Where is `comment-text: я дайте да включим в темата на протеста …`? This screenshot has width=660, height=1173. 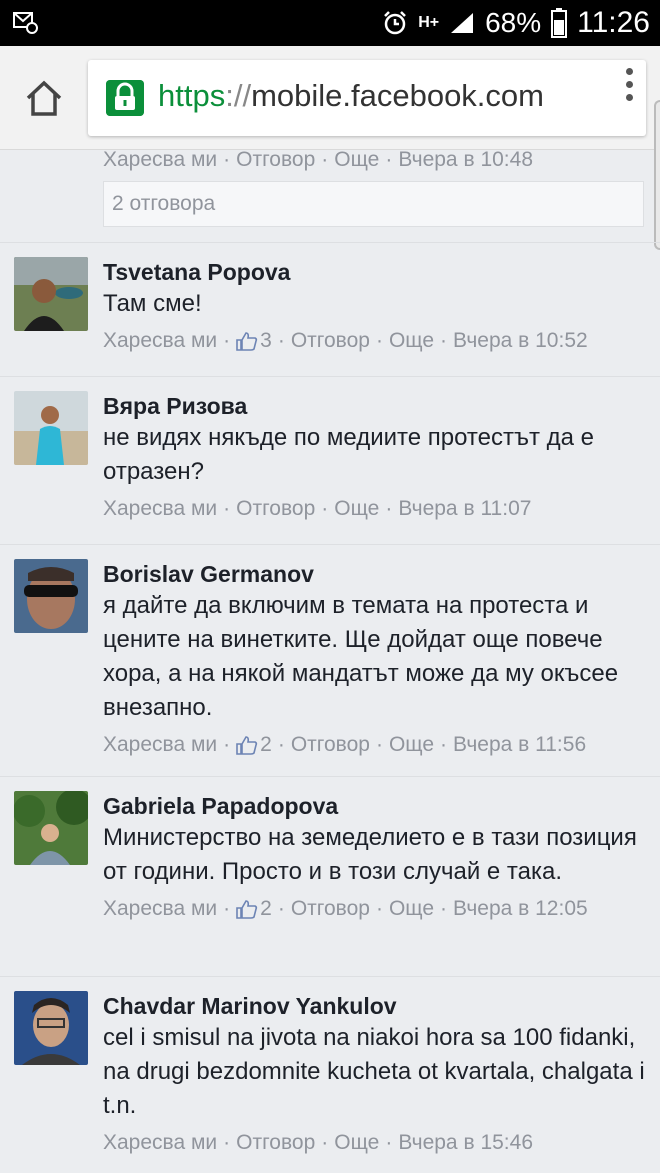 comment-text: я дайте да включим в темата на протеста … is located at coordinates (361, 656).